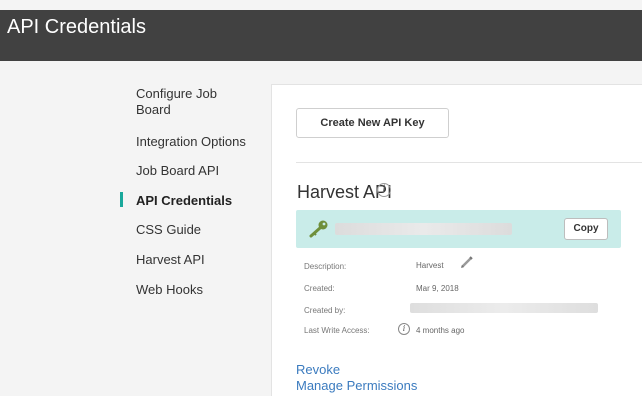  Describe the element at coordinates (325, 266) in the screenshot. I see `description-label: Description:` at that location.